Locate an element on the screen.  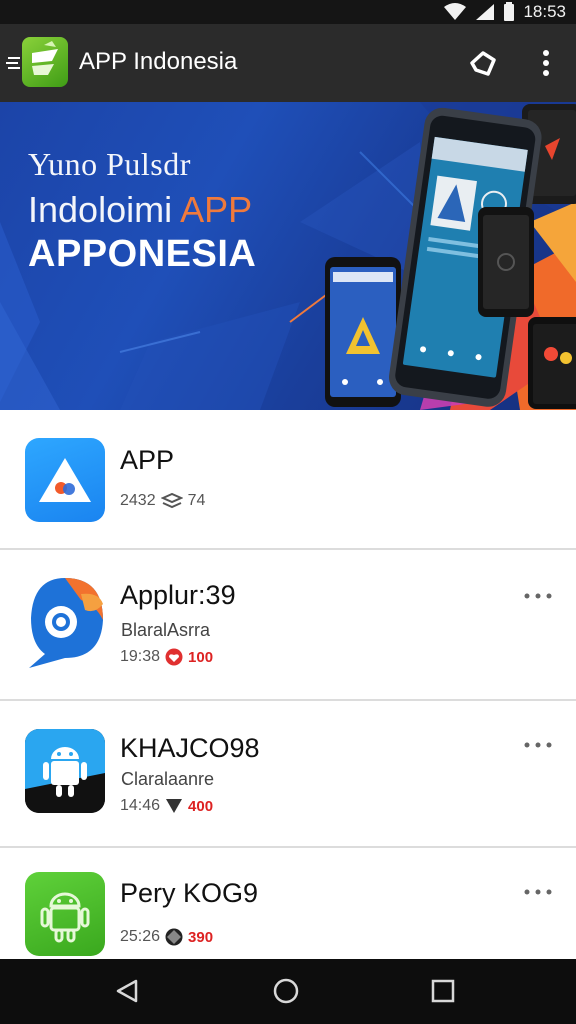
banner-headline: Yuno Pulsdr Indoloimi APP APPONESIA is located at coordinates (142, 211).